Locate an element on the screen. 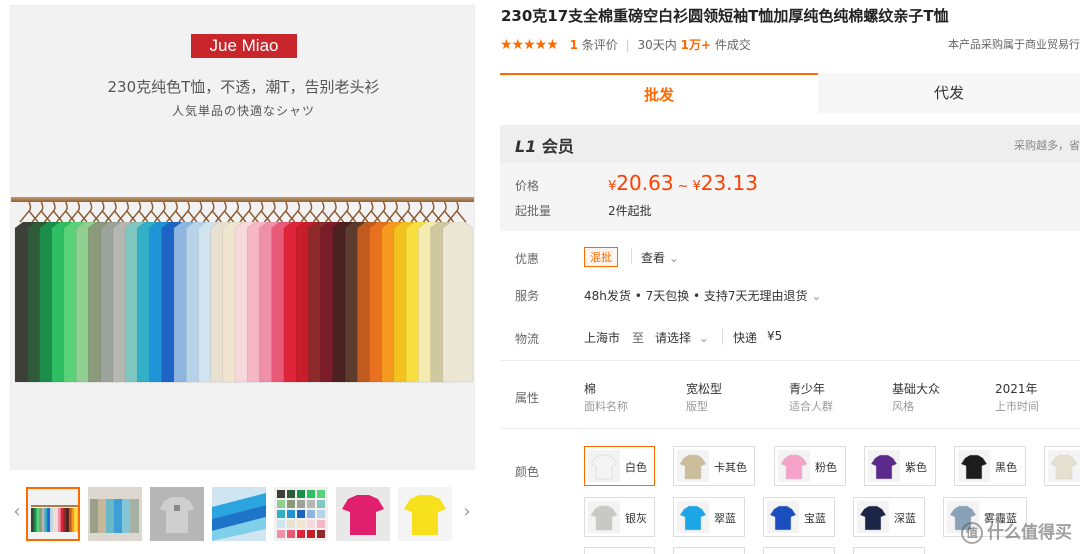  price-panel: L1 会员 采购越多，省 价格 ¥20.63 ~ ¥23.13 起批量 2件起批 is located at coordinates (790, 178).